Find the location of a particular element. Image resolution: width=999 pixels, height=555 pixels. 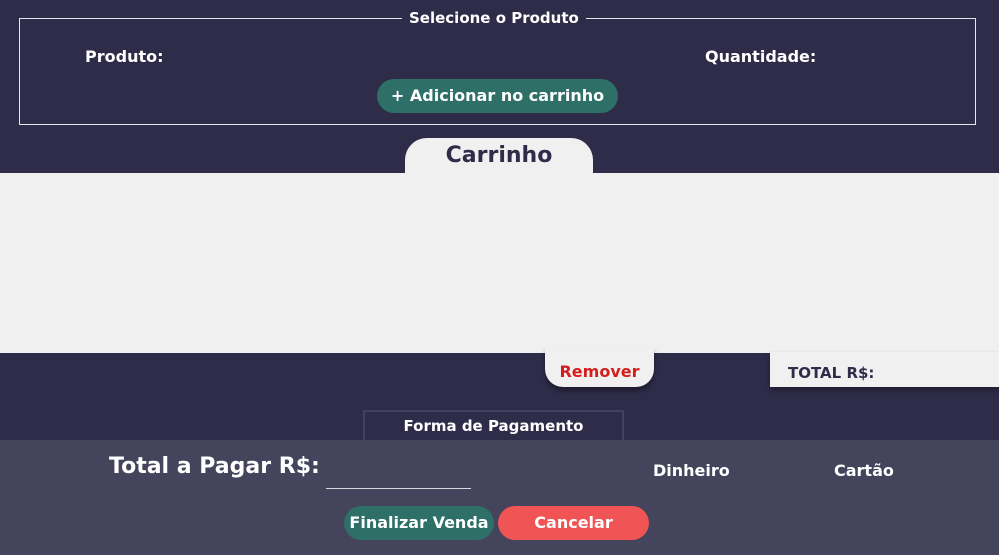

cancel-button: Cancelar is located at coordinates (573, 523).